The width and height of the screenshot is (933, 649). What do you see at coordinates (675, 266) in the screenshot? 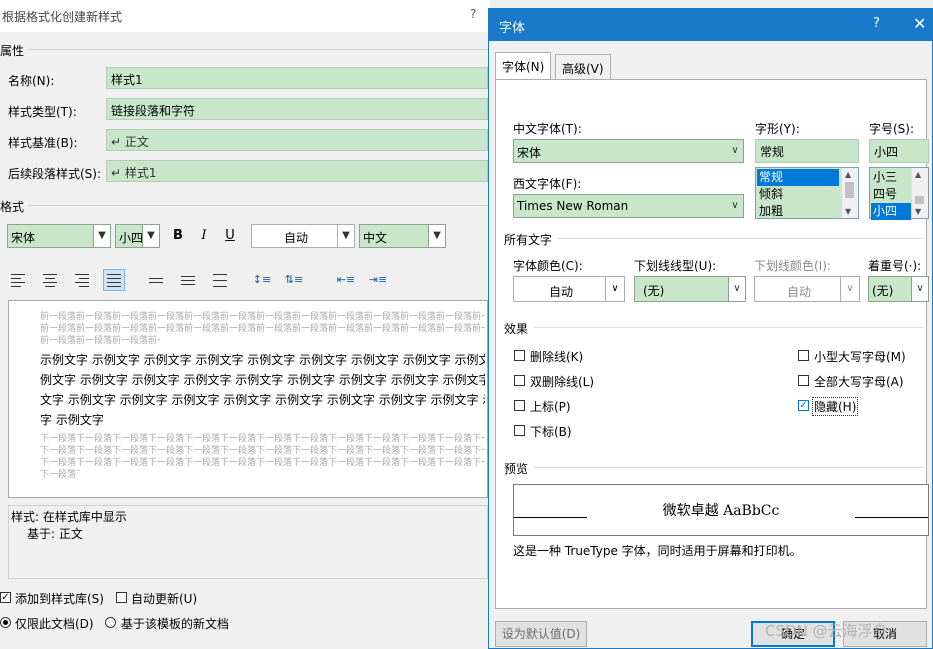
I see `underline-style-label: 下划线线型(U):` at bounding box center [675, 266].